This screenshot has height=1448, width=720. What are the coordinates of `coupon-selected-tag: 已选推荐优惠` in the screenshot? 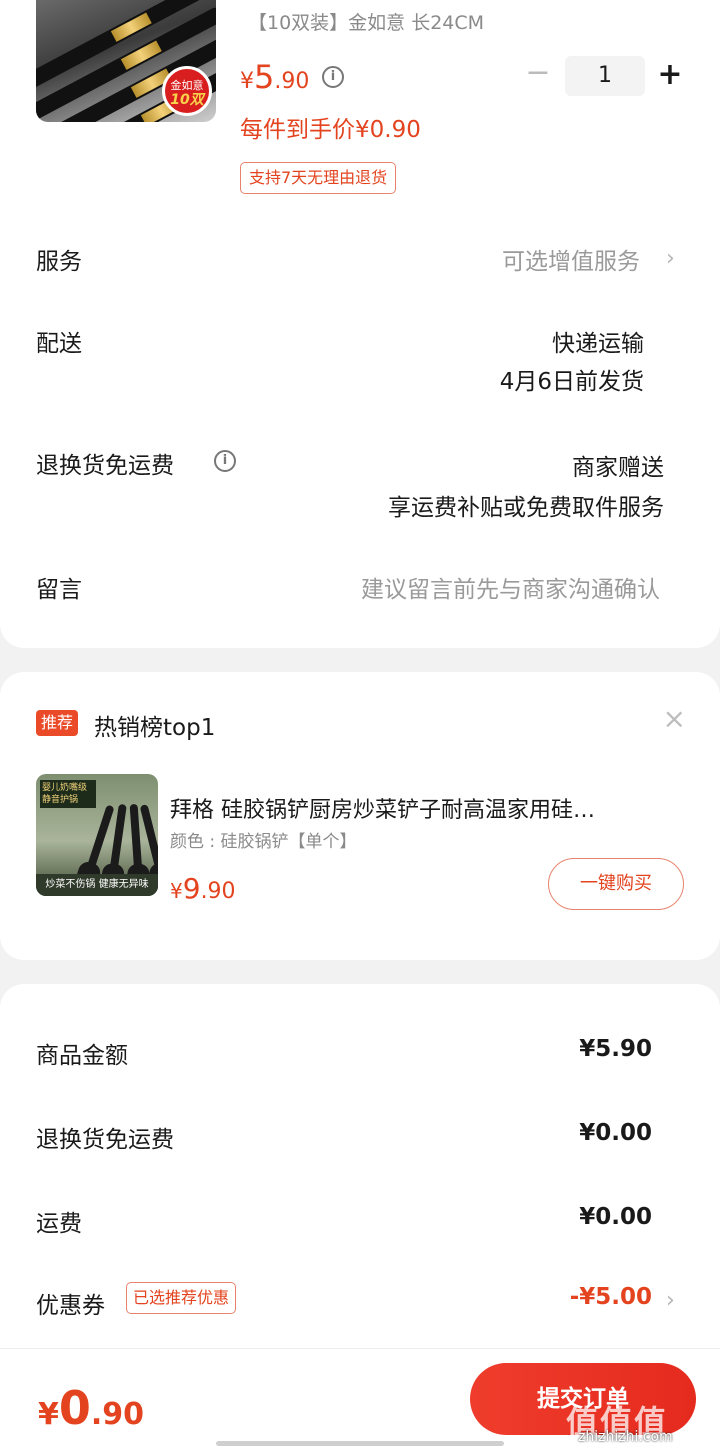 It's located at (181, 1298).